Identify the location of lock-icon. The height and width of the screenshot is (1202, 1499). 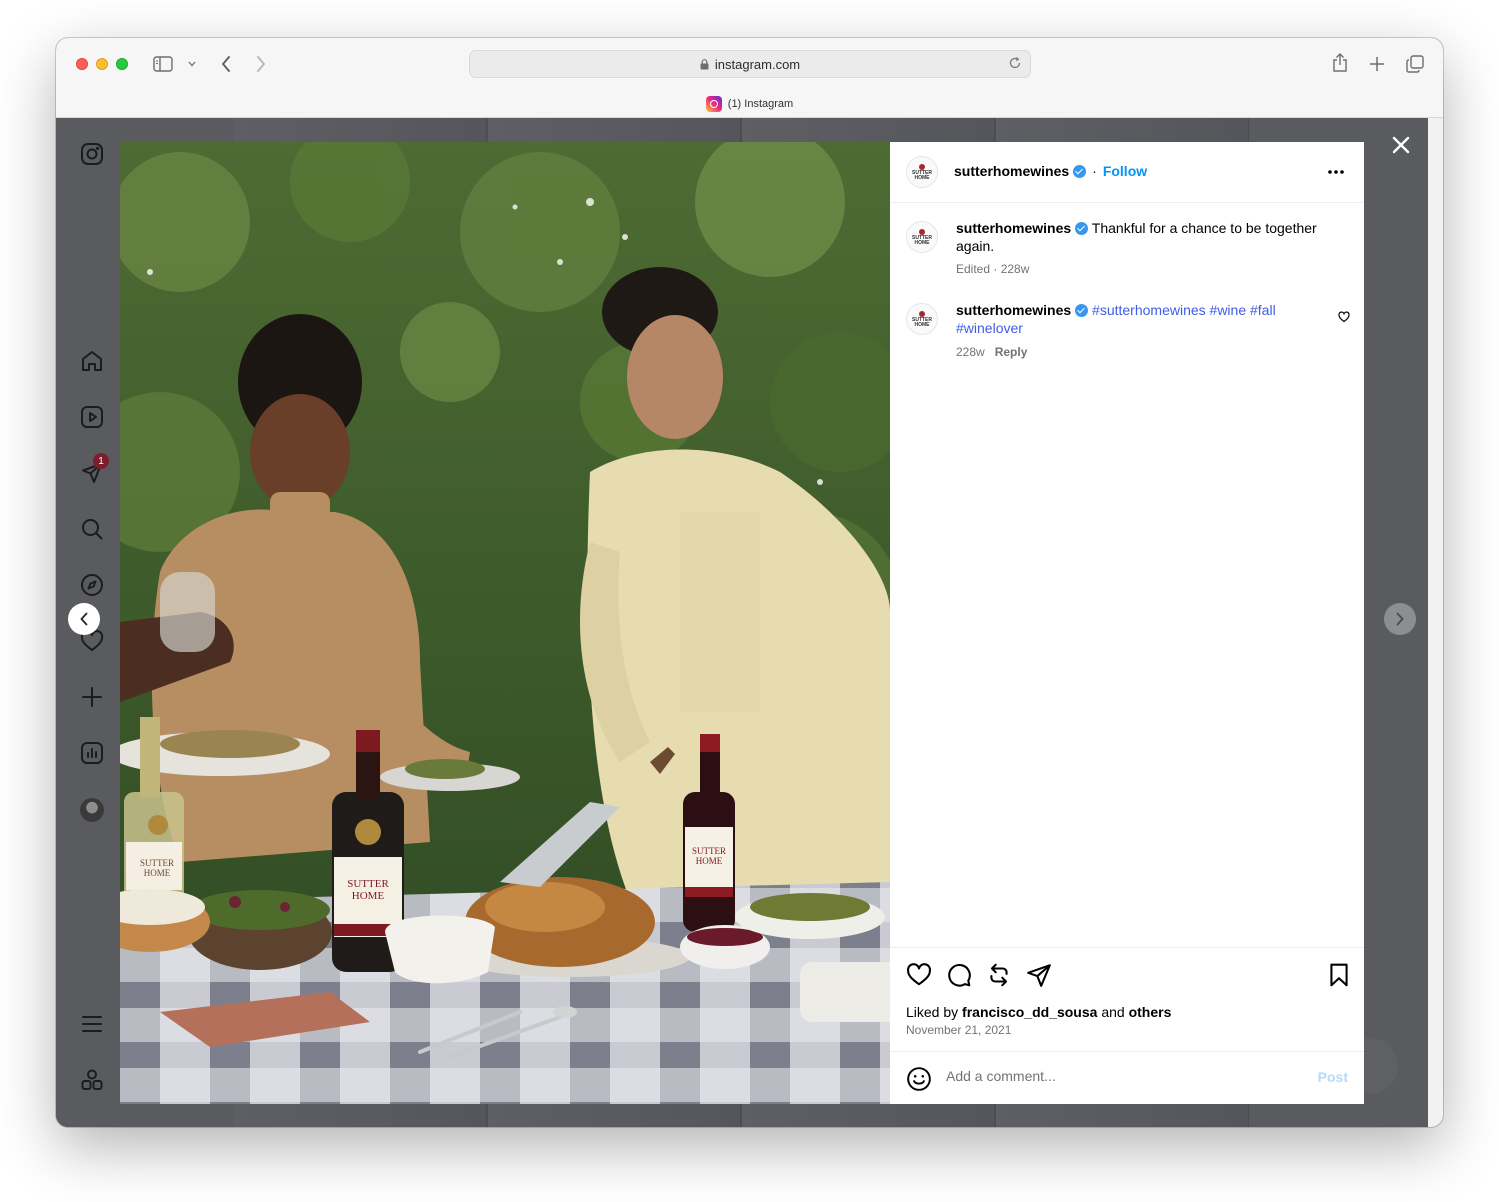
(704, 63).